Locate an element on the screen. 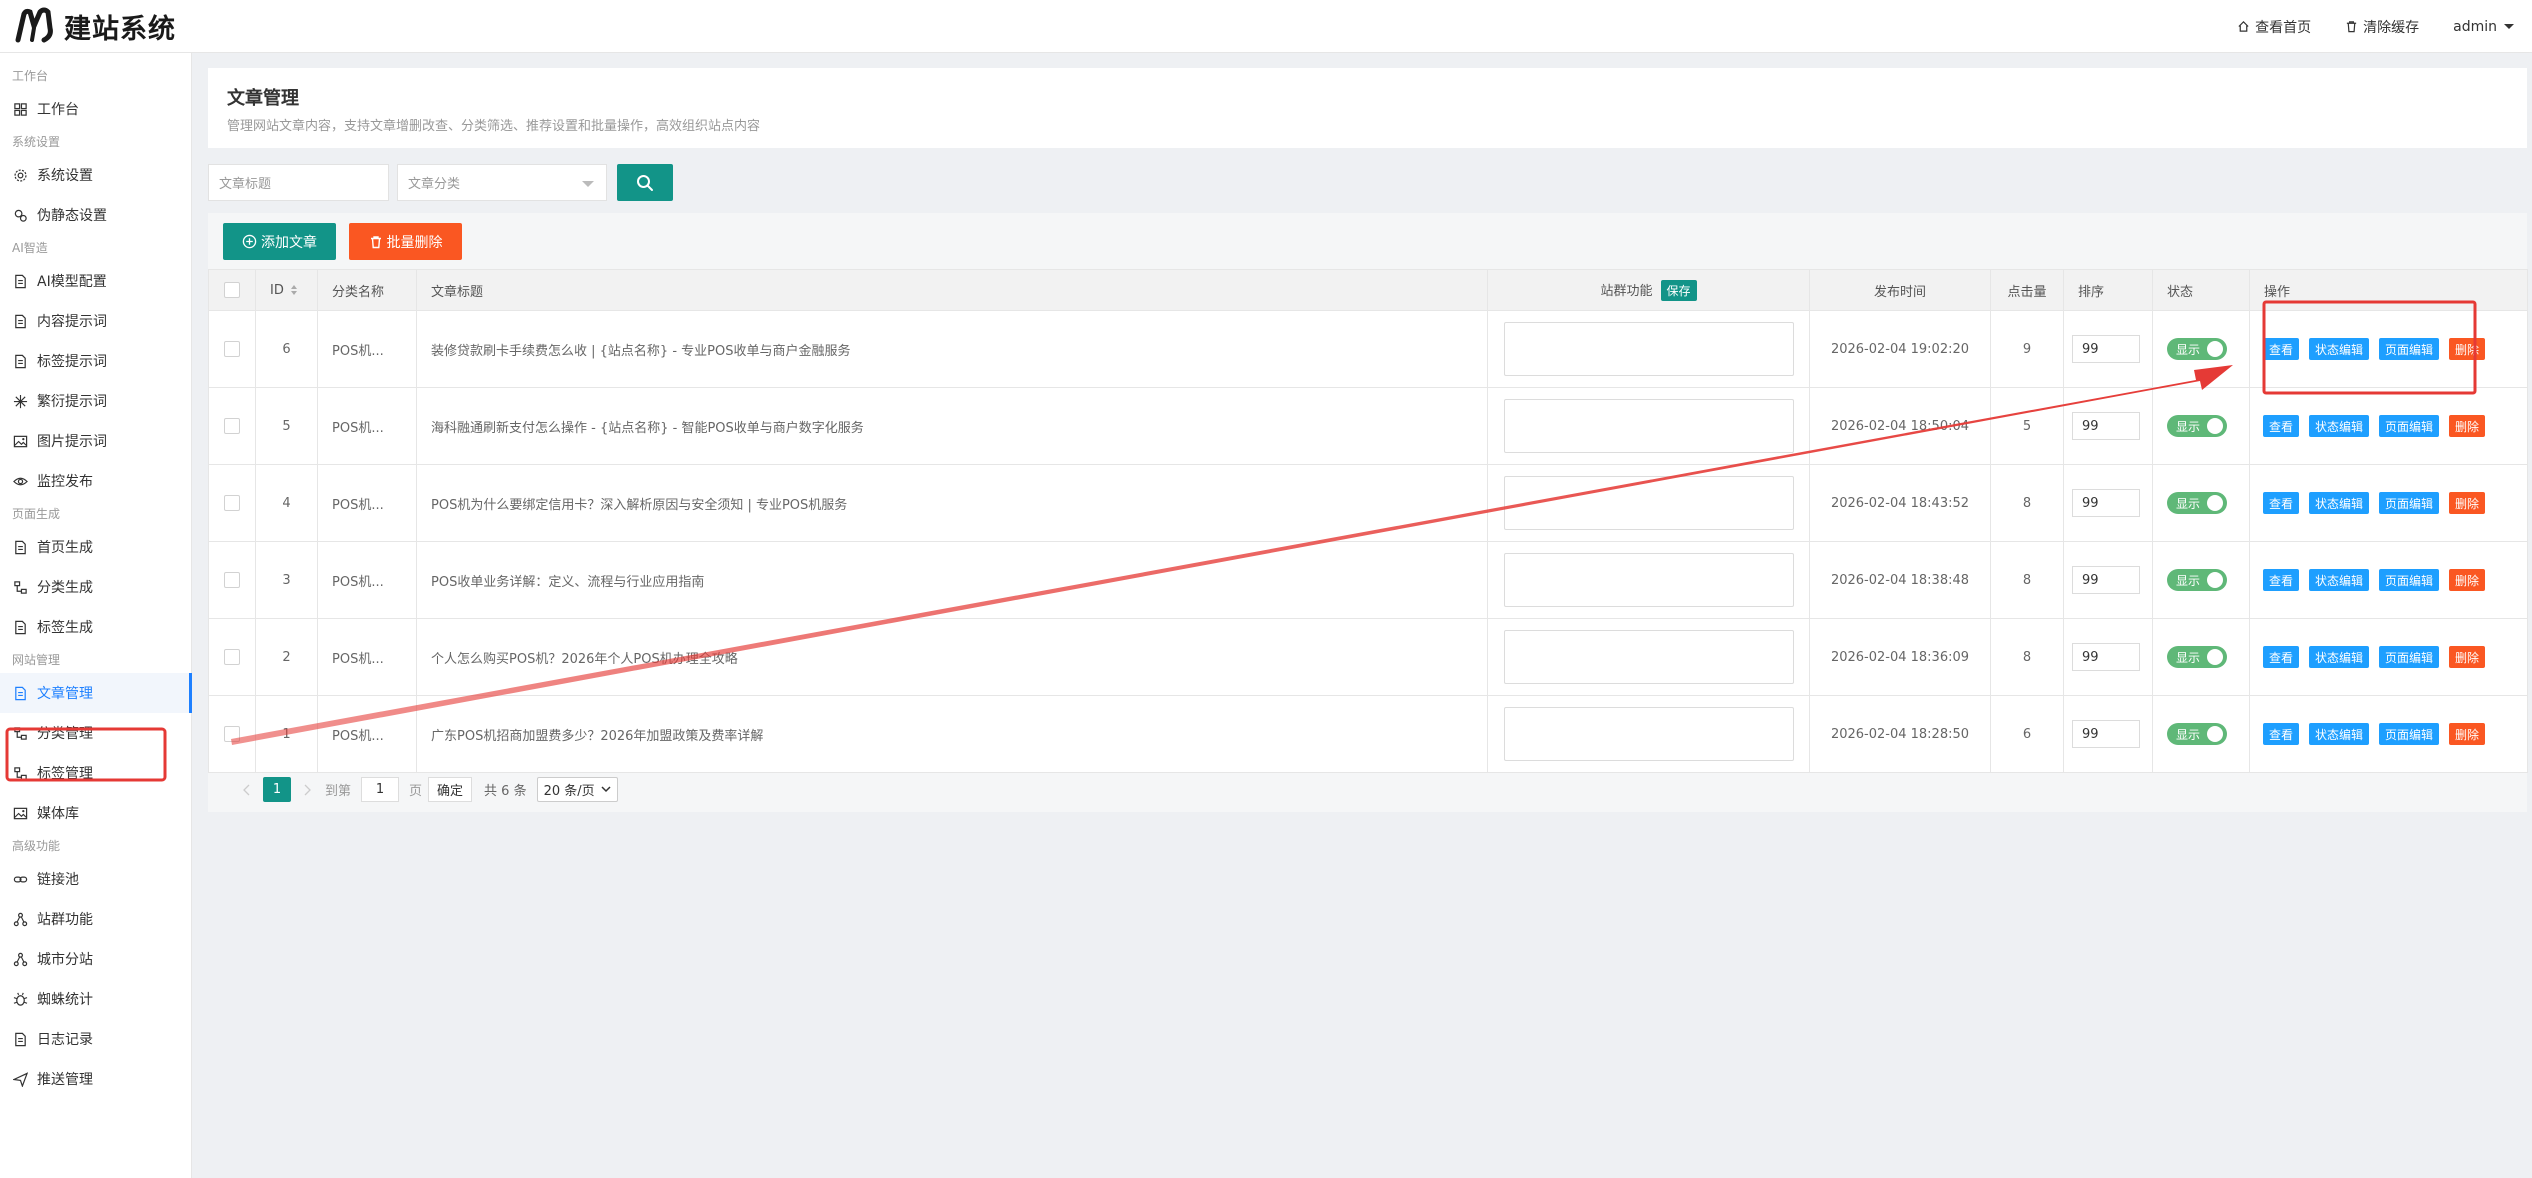 Image resolution: width=2532 pixels, height=1178 pixels. sidebar-item: 链接池 is located at coordinates (95, 879).